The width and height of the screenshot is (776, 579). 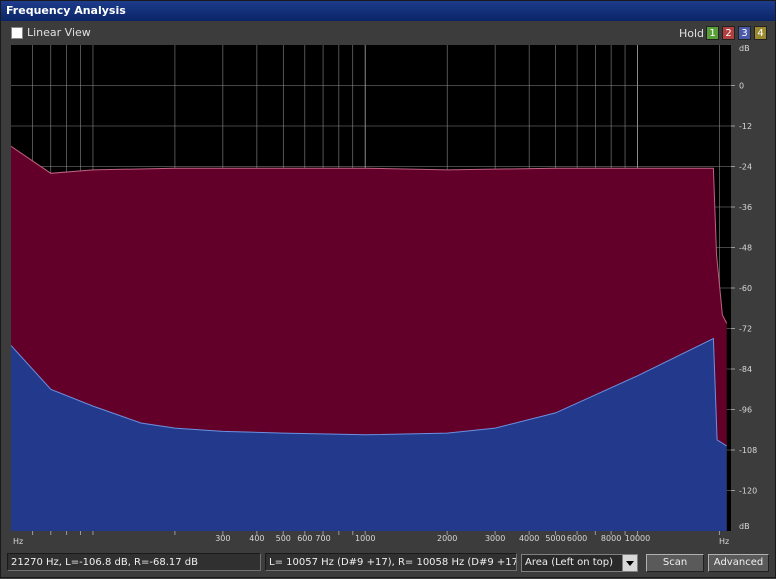 I want to click on y-unit-label-bottom: dB, so click(x=744, y=526).